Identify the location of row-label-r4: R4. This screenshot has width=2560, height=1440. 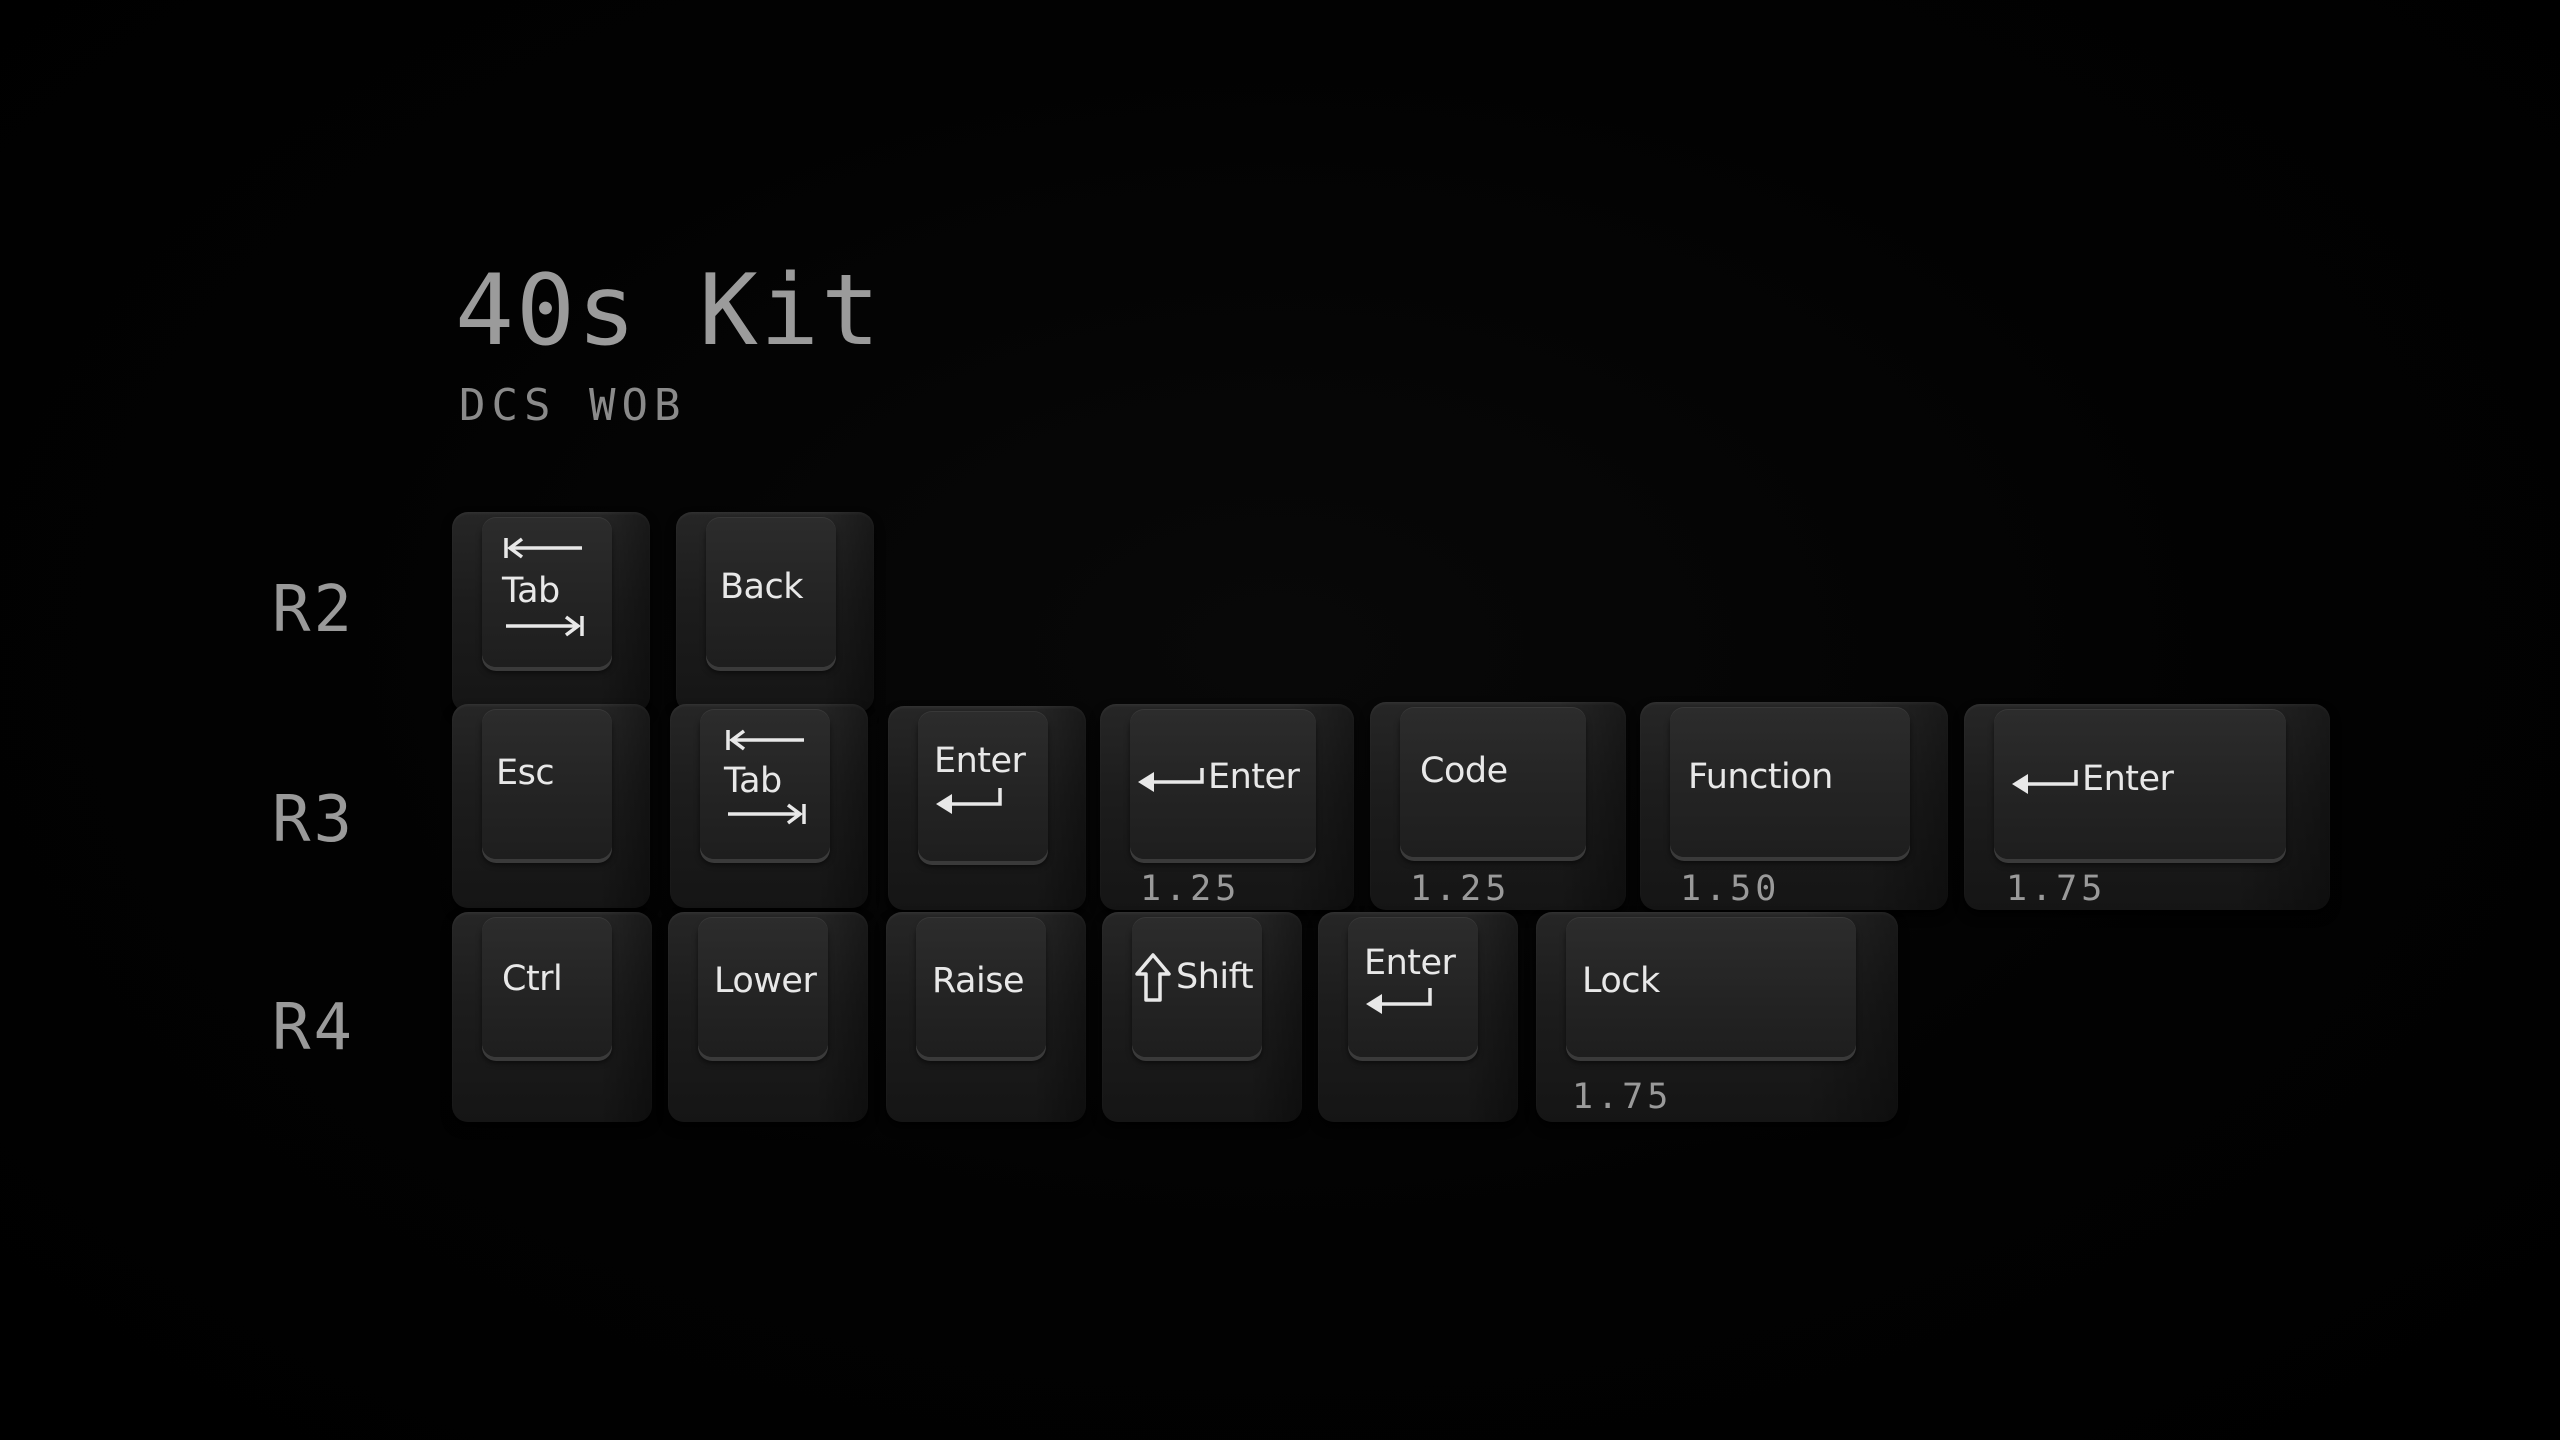
(314, 1028).